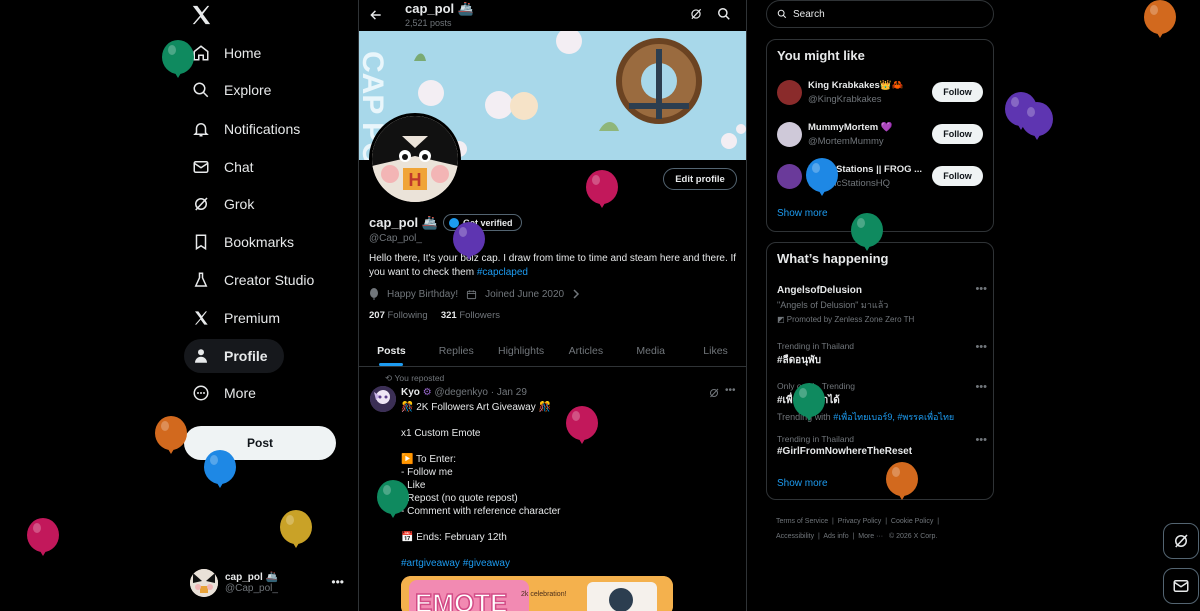 The image size is (1200, 611). What do you see at coordinates (403, 222) in the screenshot?
I see `profile-name: cap_pol 🚢` at bounding box center [403, 222].